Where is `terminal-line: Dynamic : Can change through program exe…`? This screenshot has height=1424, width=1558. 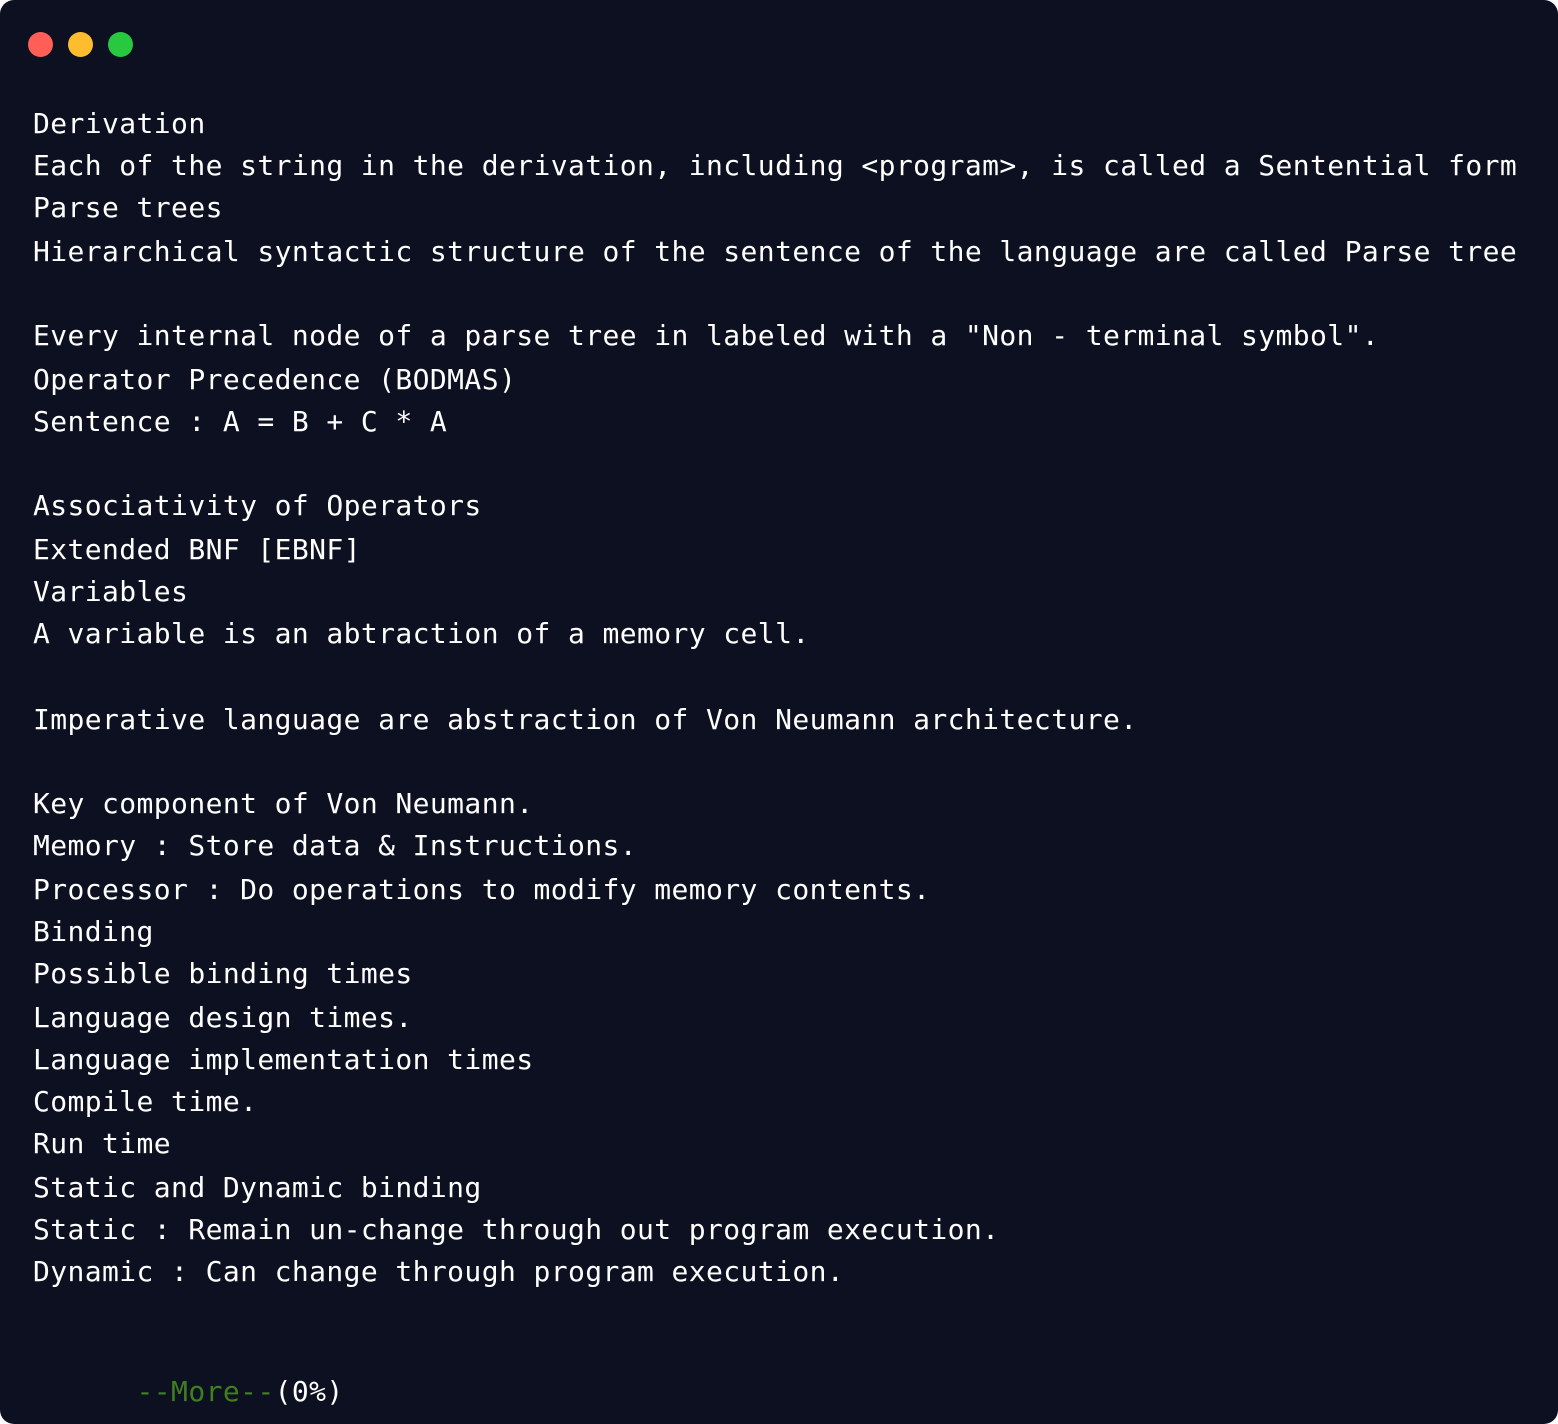 terminal-line: Dynamic : Can change through program exe… is located at coordinates (439, 1271).